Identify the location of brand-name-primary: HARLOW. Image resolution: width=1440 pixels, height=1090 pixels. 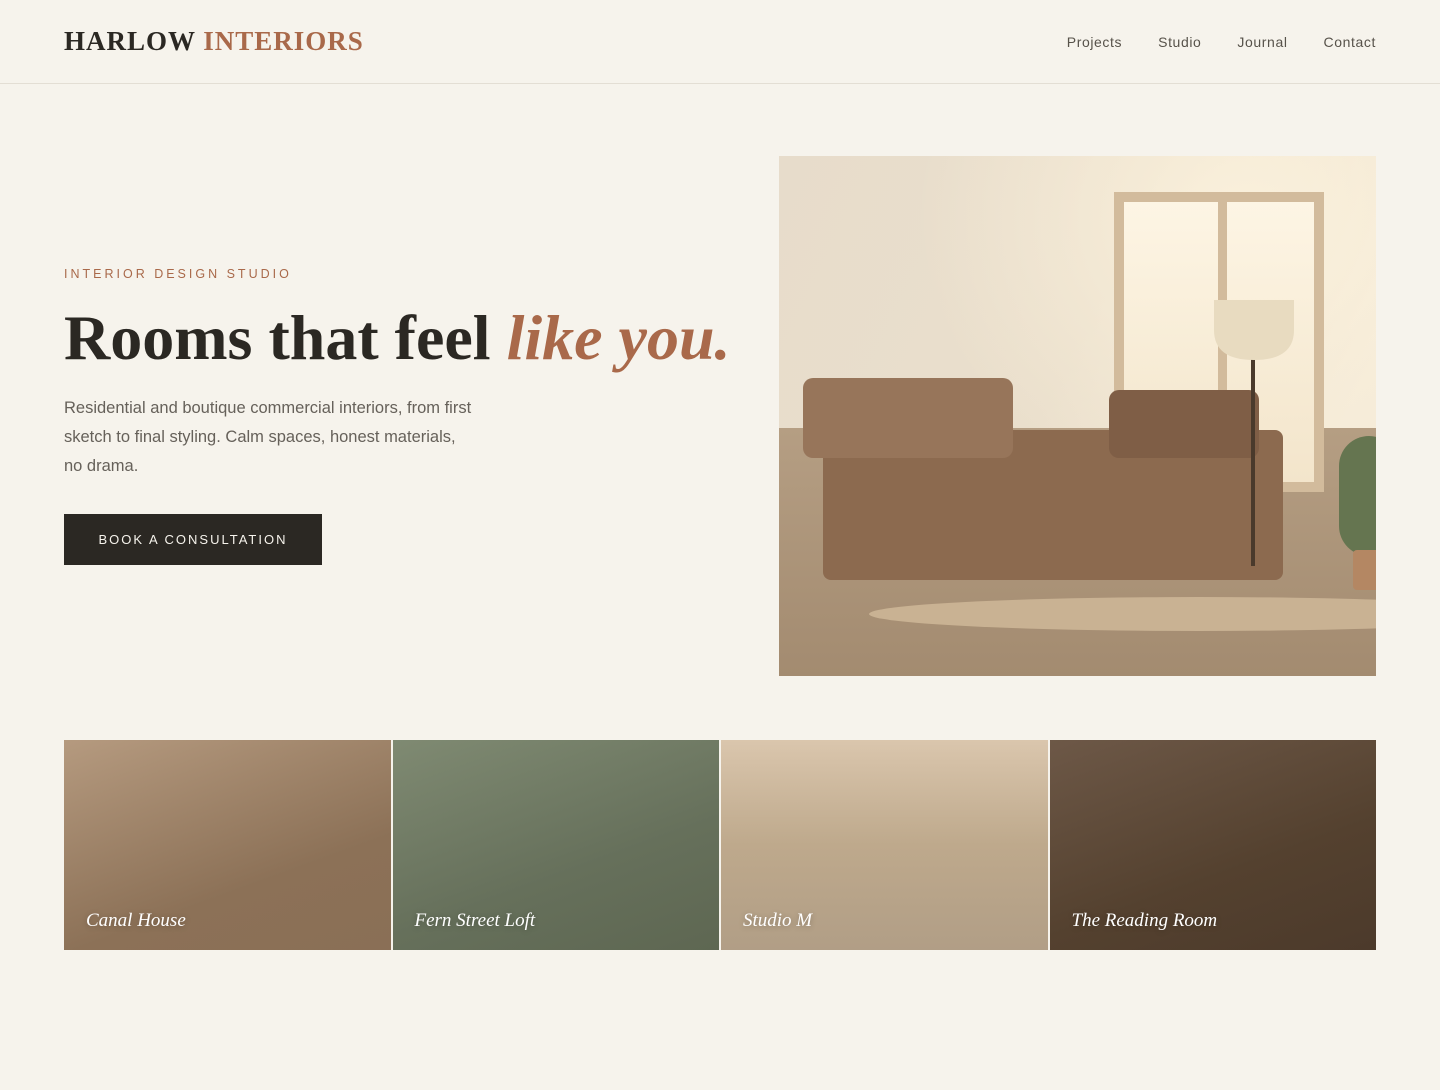
(130, 41).